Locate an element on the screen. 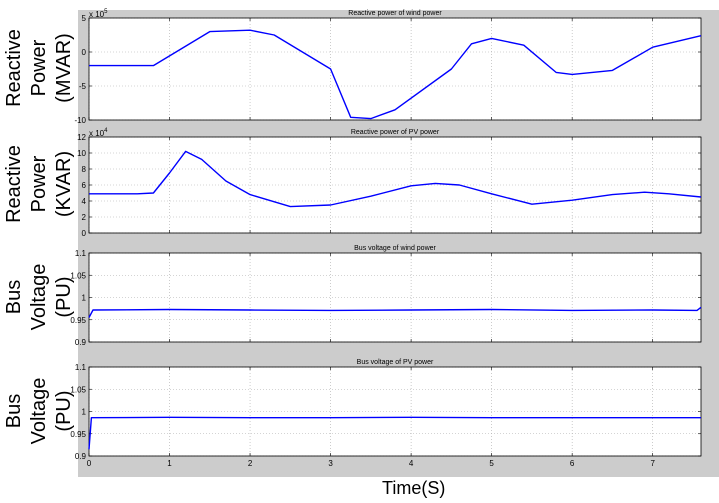 The image size is (719, 503). y-axis-label-line: (KVAR) is located at coordinates (64, 184).